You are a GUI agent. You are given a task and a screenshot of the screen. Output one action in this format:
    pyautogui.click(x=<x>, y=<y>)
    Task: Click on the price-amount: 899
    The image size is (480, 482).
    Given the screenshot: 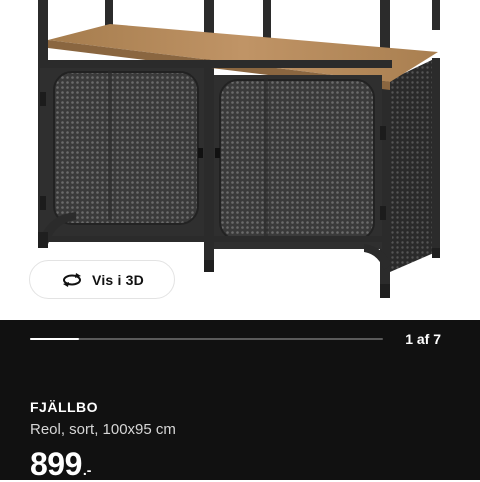 What is the action you would take?
    pyautogui.click(x=56, y=464)
    